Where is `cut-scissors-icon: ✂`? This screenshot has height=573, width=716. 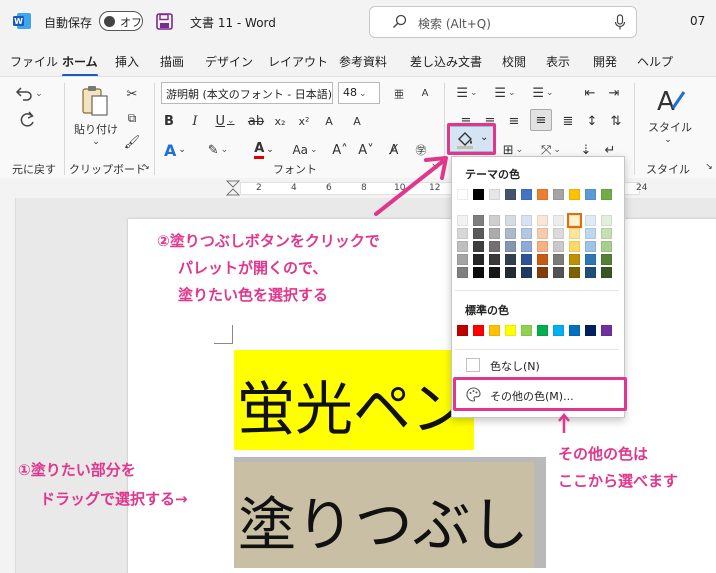
cut-scissors-icon: ✂ is located at coordinates (132, 94).